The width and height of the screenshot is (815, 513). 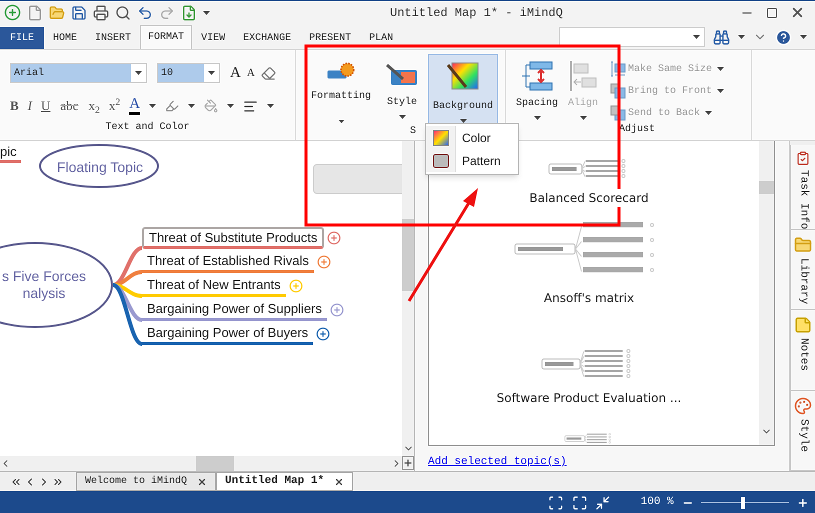 What do you see at coordinates (802, 430) in the screenshot?
I see `side-panel-tab: Style` at bounding box center [802, 430].